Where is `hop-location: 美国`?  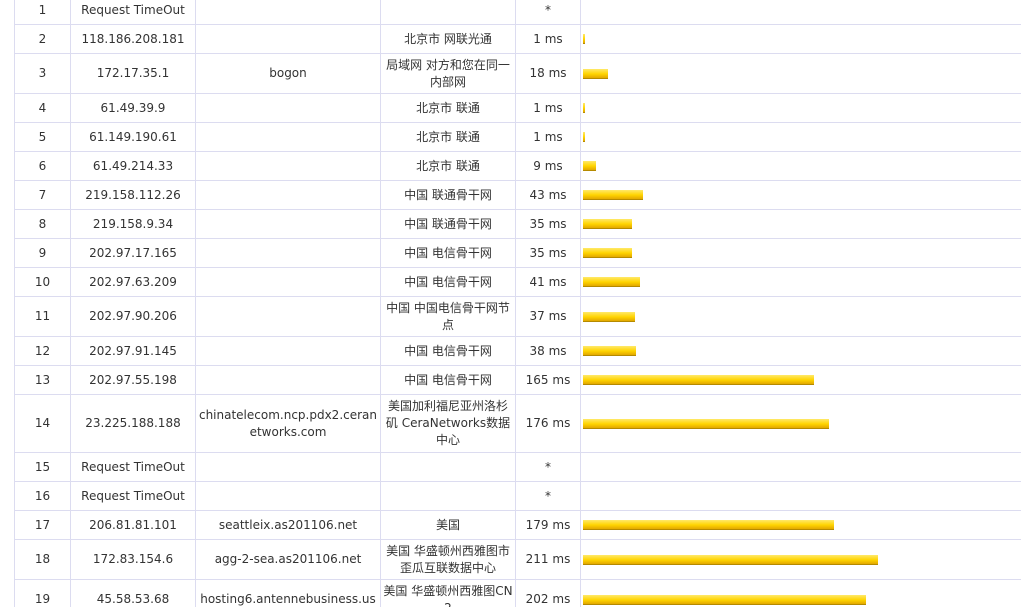 hop-location: 美国 is located at coordinates (448, 525).